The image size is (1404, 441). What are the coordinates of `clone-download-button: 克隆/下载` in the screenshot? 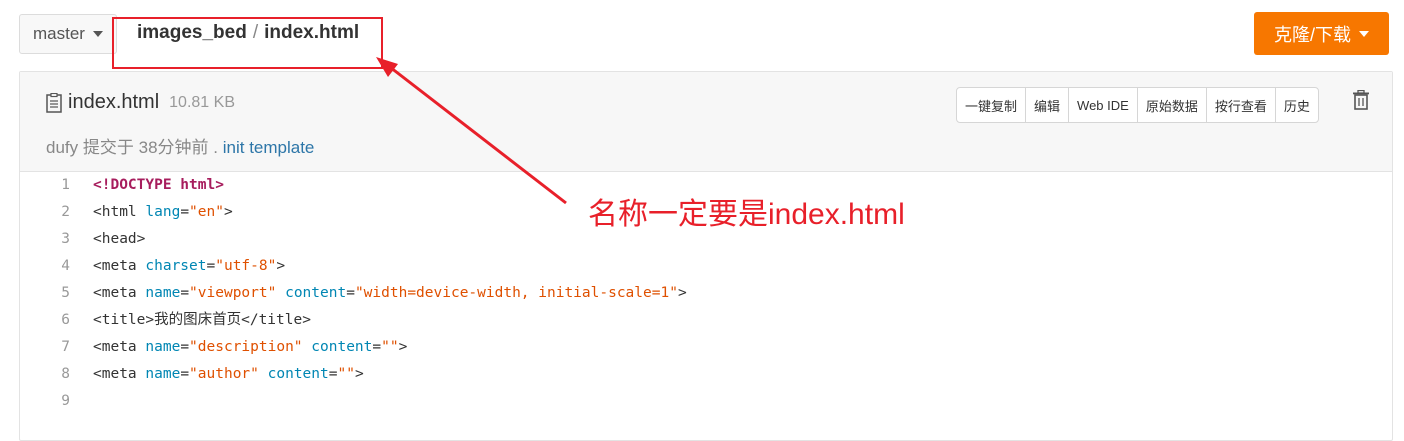 It's located at (1321, 33).